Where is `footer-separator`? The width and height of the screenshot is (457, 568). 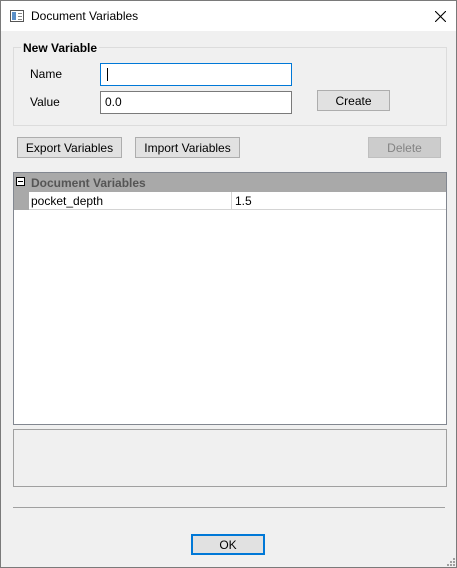
footer-separator is located at coordinates (229, 507).